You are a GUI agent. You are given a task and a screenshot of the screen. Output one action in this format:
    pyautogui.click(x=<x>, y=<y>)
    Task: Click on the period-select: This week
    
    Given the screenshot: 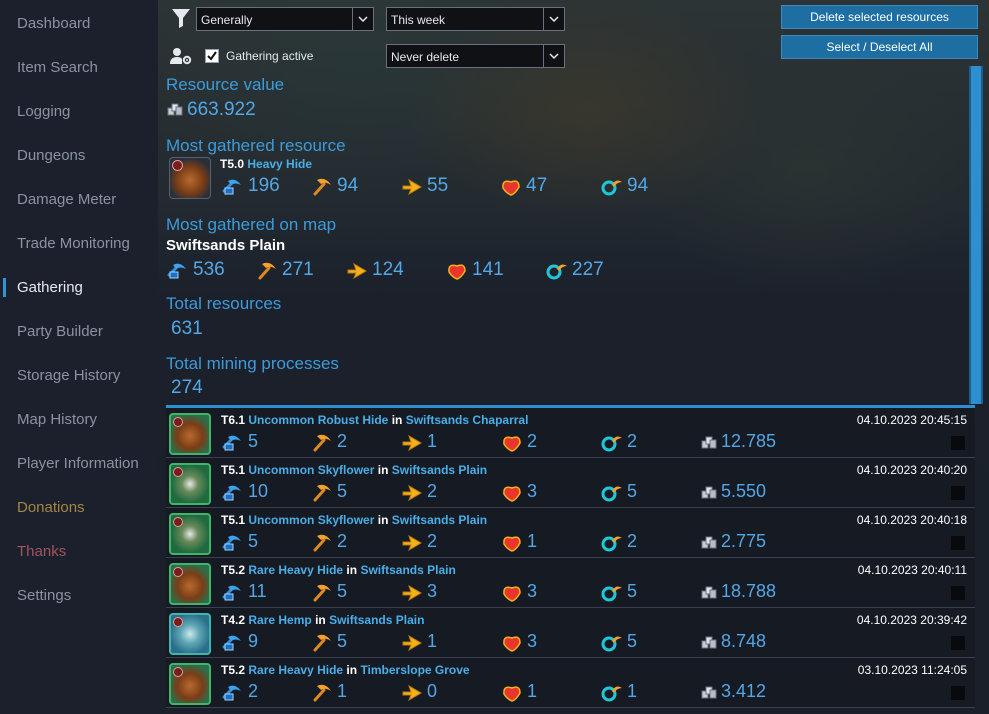 What is the action you would take?
    pyautogui.click(x=475, y=19)
    